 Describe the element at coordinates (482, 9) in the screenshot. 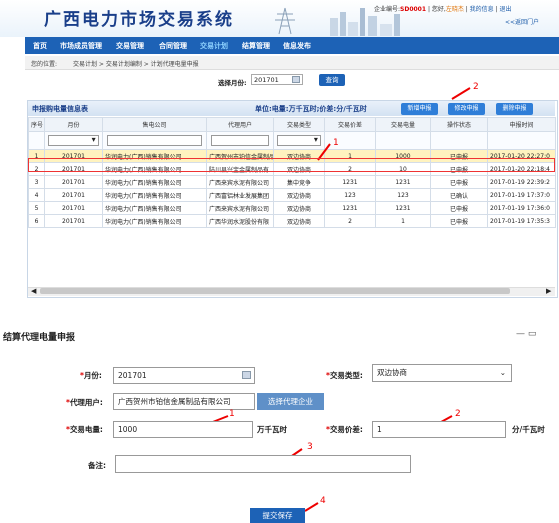

I see `my-info-link: 我的信息` at that location.